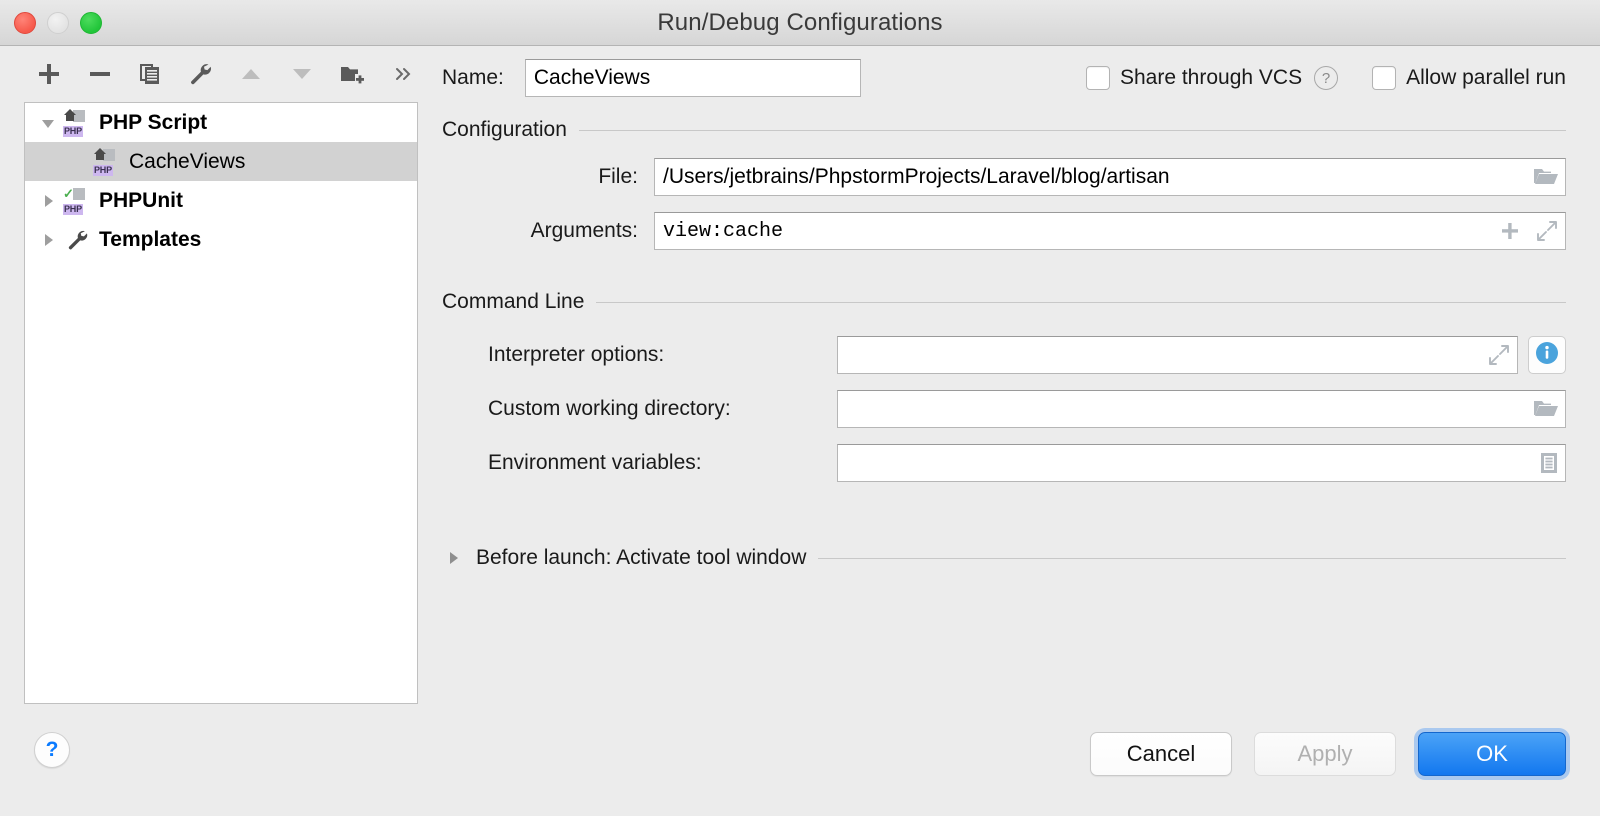 This screenshot has width=1600, height=816. I want to click on list-edit-icon, so click(1549, 463).